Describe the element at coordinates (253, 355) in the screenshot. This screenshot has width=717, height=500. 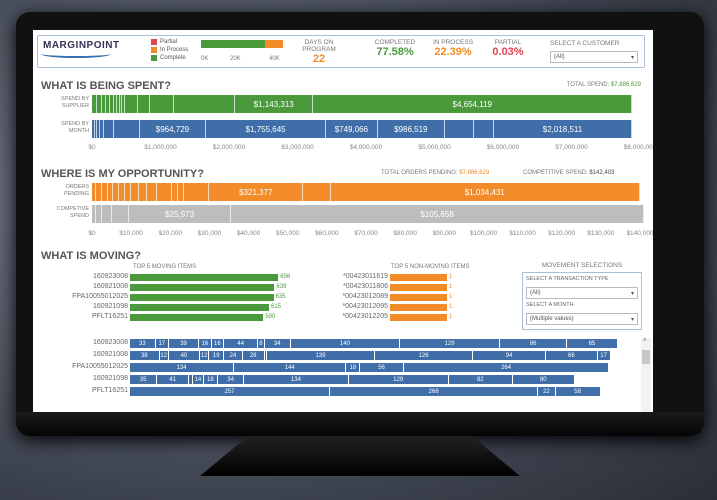
I see `stacked-segment: 28` at that location.